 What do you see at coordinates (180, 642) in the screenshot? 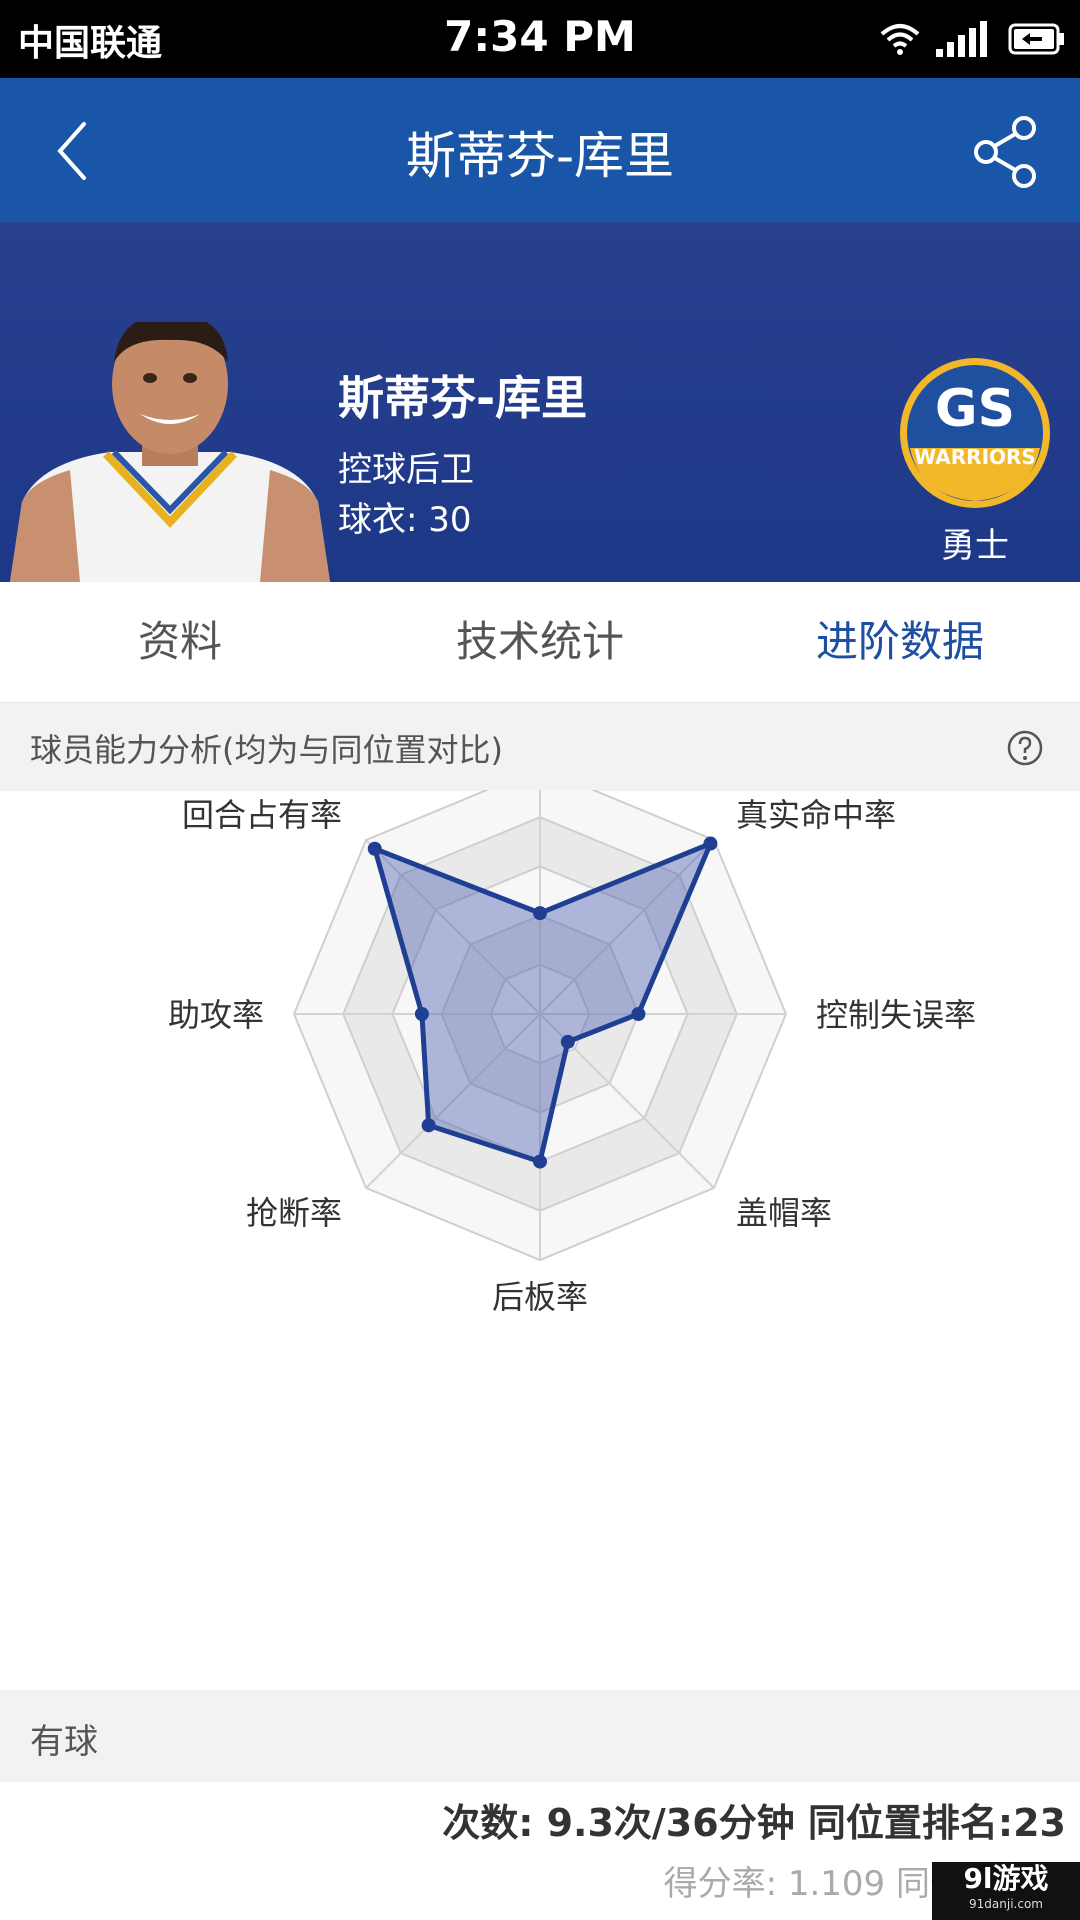
I see `tab-profile: 资料` at bounding box center [180, 642].